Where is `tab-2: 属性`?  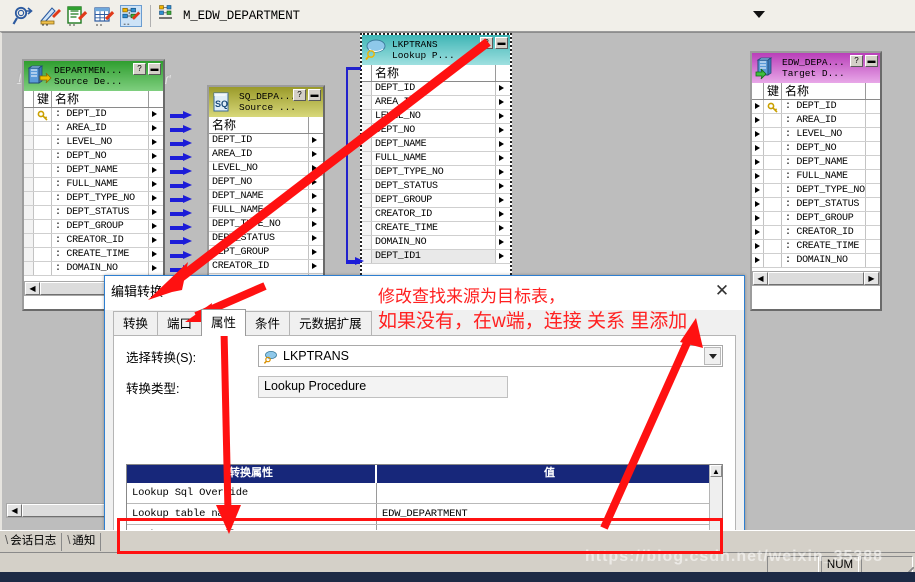 tab-2: 属性 is located at coordinates (224, 322).